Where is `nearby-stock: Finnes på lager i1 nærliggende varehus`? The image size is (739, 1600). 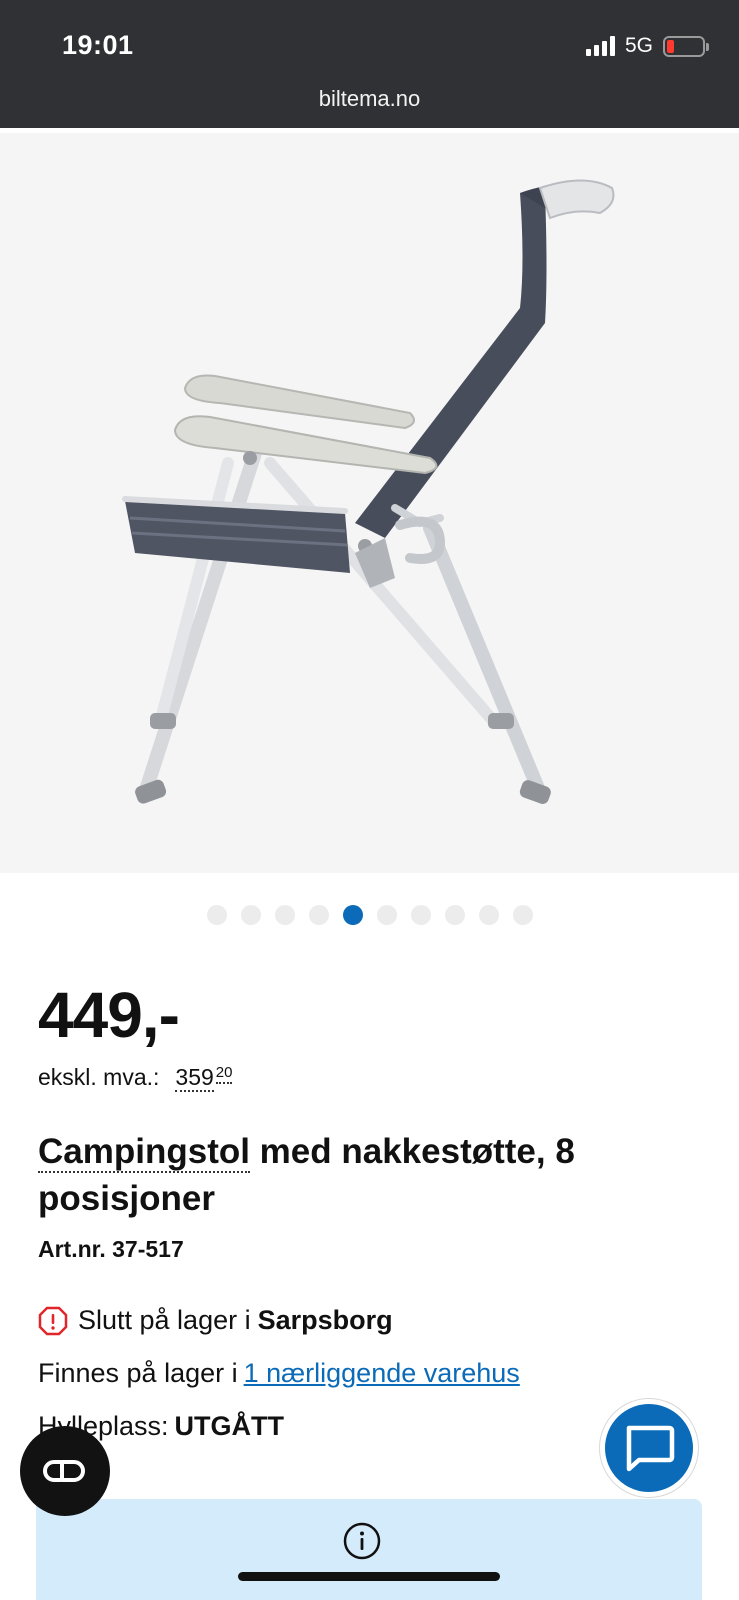
nearby-stock: Finnes på lager i1 nærliggende varehus is located at coordinates (279, 1373).